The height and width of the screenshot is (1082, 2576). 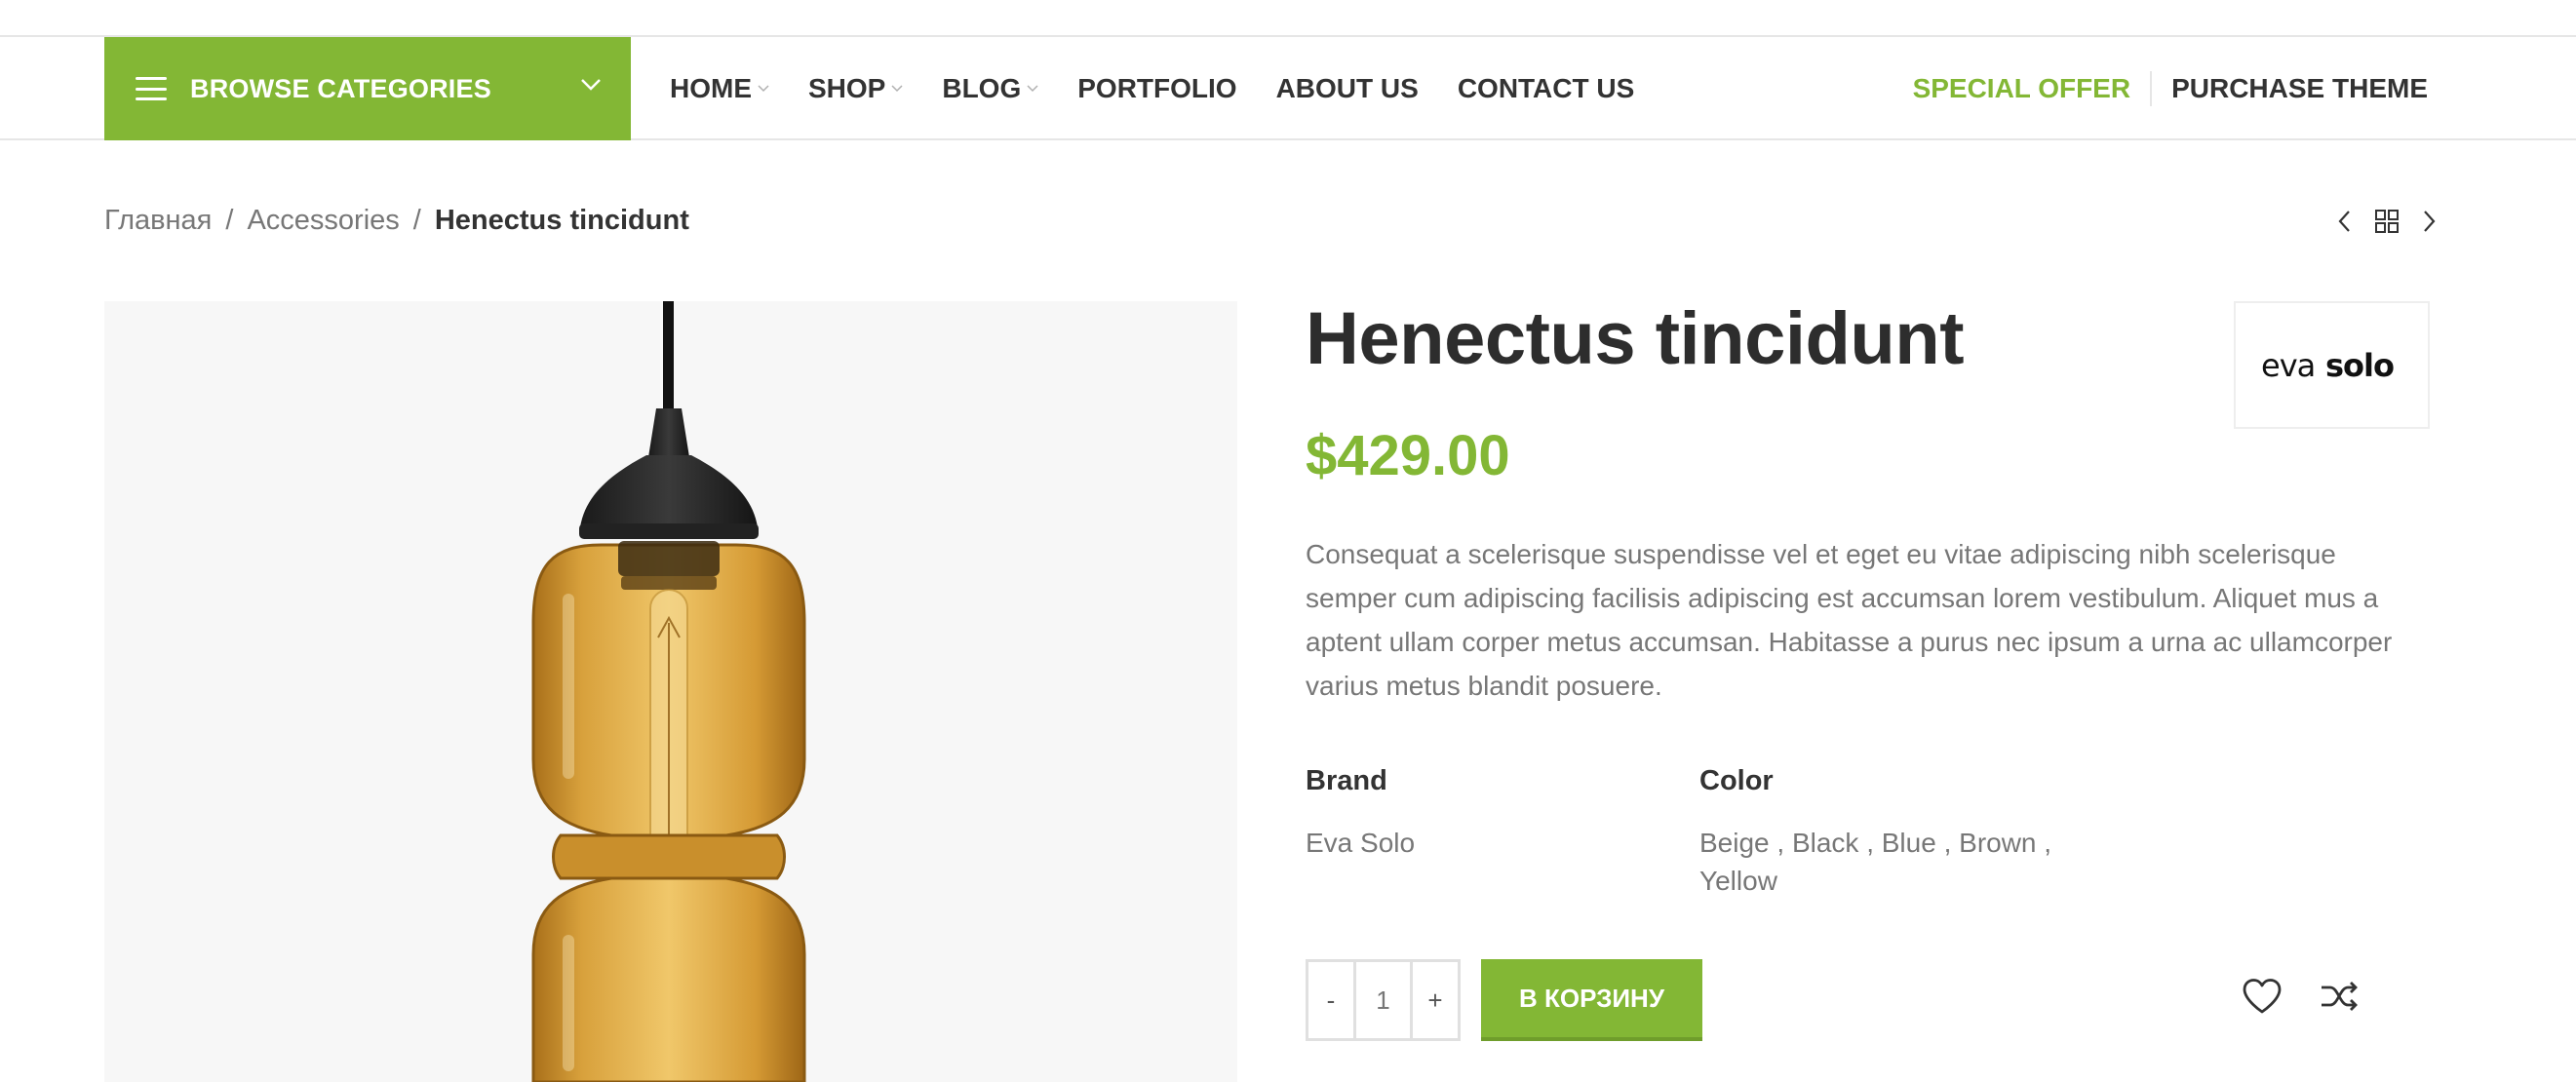 I want to click on color-values-line: Beige , Black , Blue , Brown ,, so click(x=1875, y=843).